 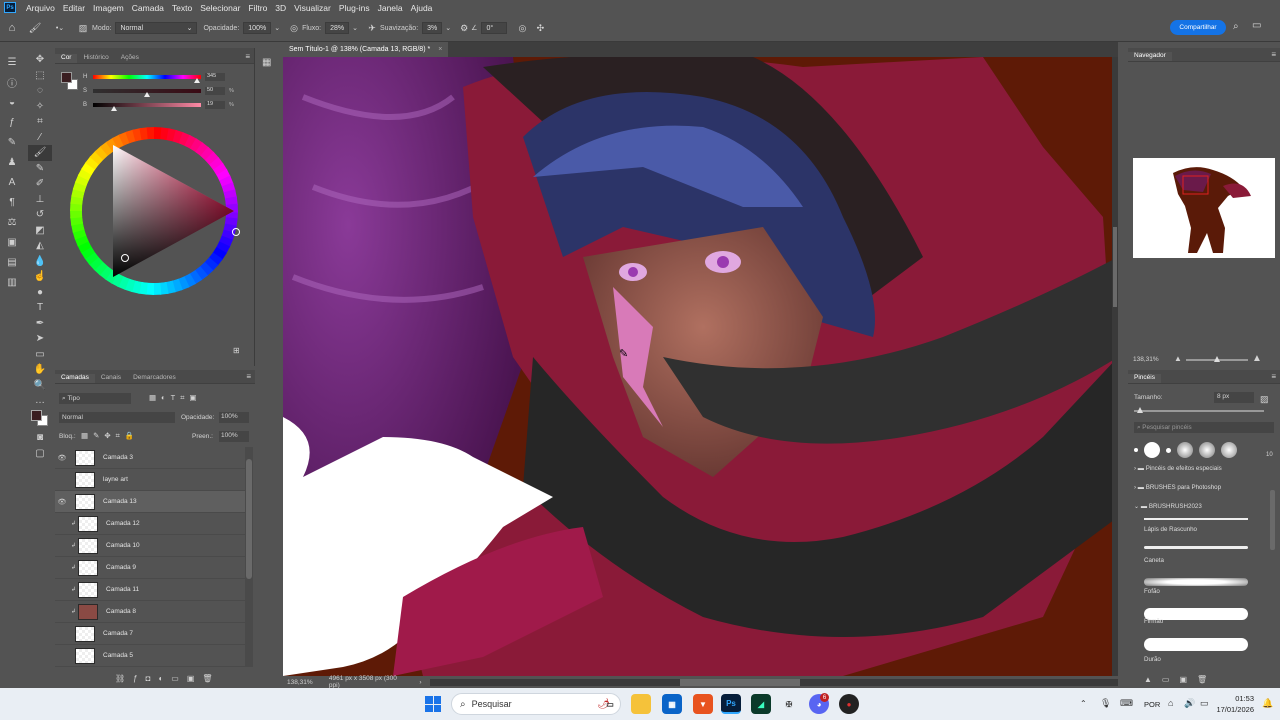 I want to click on tab-canais: Canais, so click(x=111, y=378).